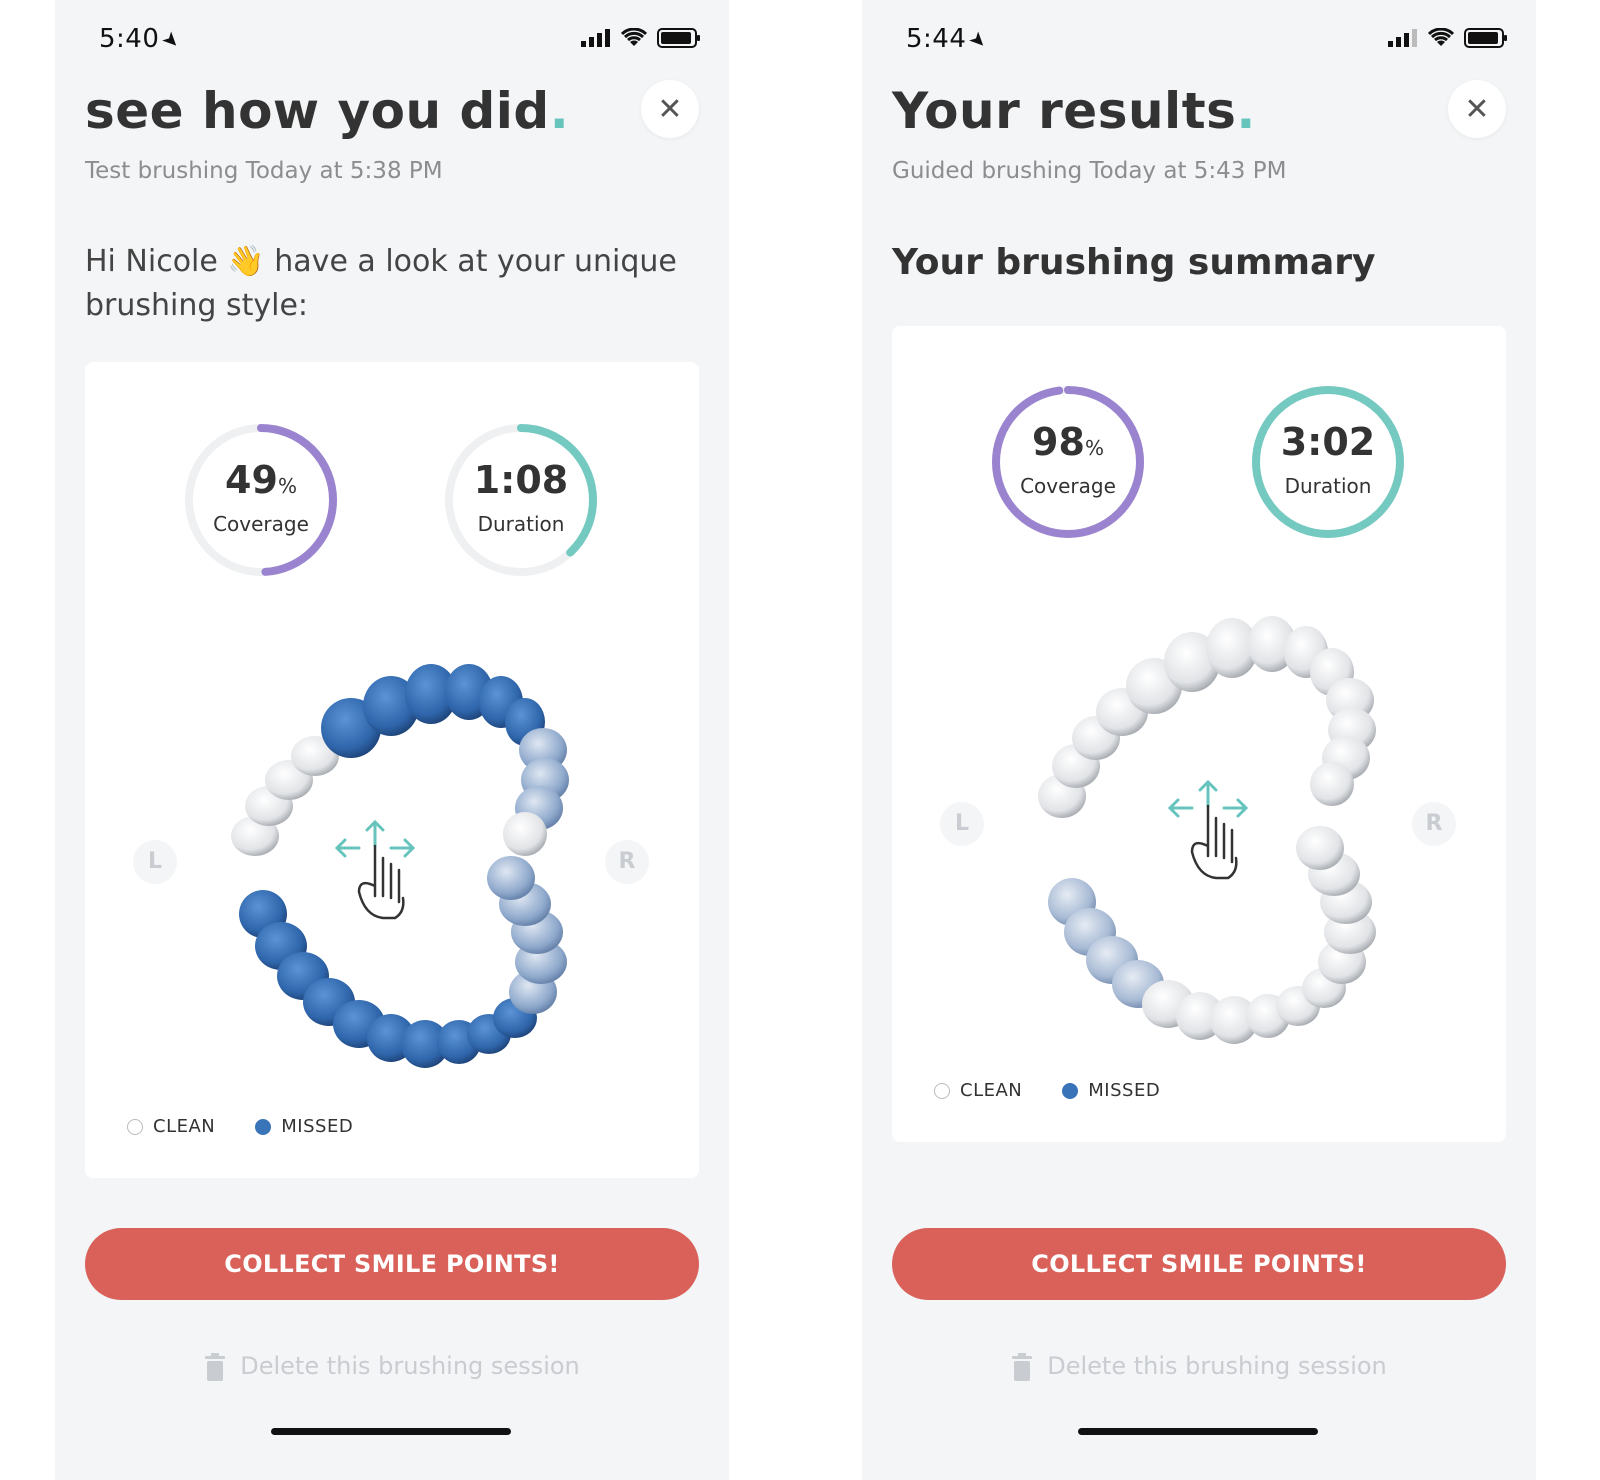 This screenshot has width=1600, height=1480. What do you see at coordinates (1328, 442) in the screenshot?
I see `duration-value: 3:02` at bounding box center [1328, 442].